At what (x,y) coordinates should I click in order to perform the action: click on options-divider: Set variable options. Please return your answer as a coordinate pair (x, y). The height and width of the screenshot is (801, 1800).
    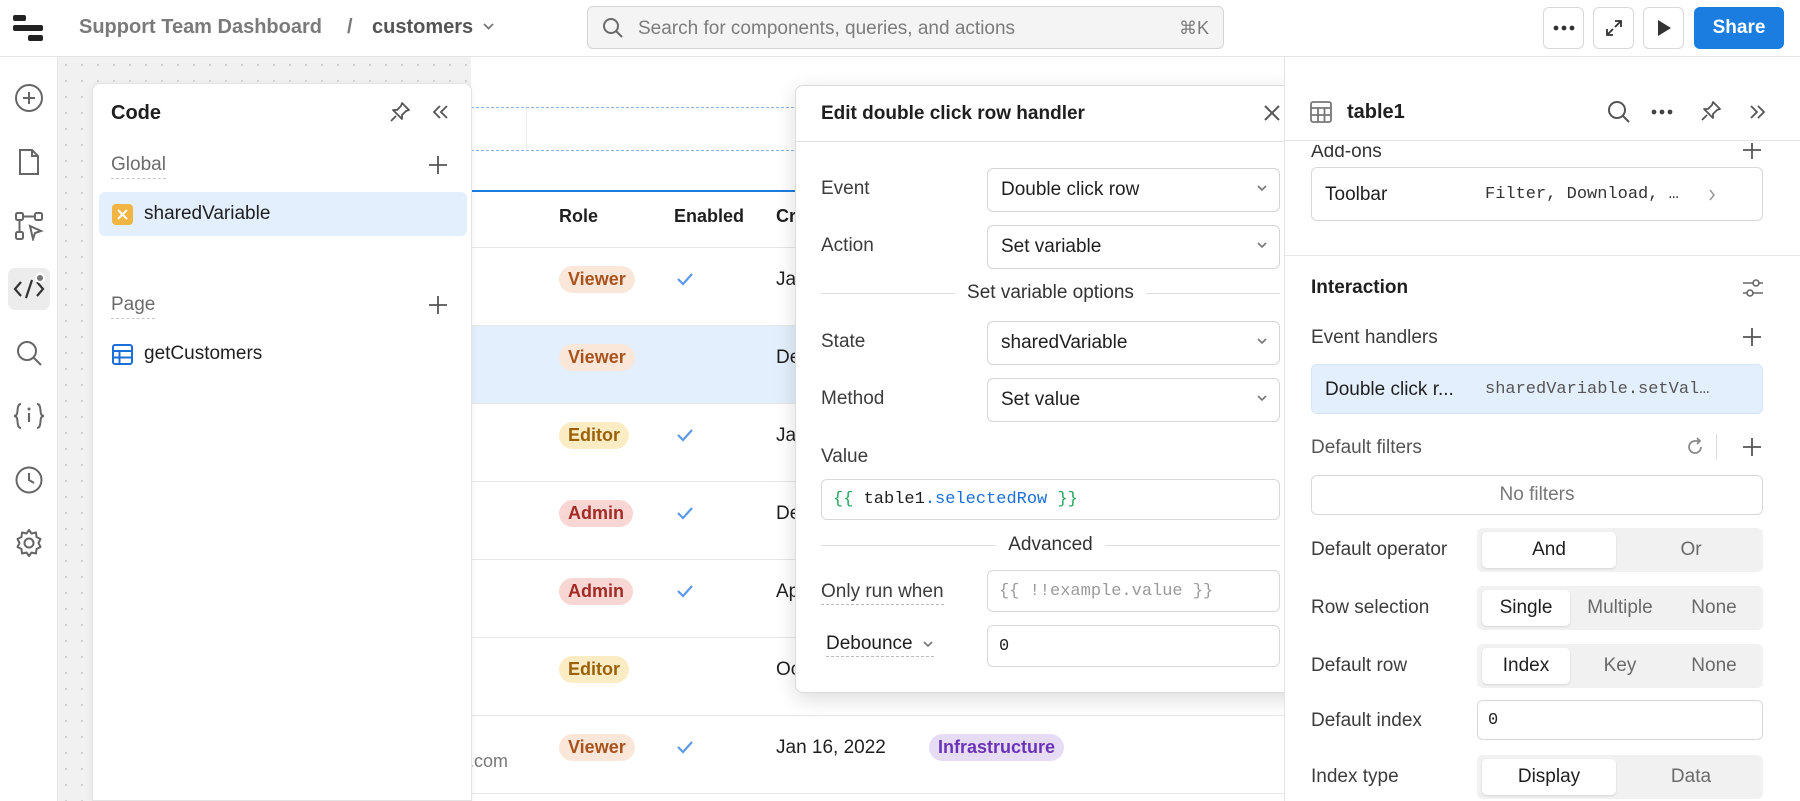
    Looking at the image, I should click on (1050, 293).